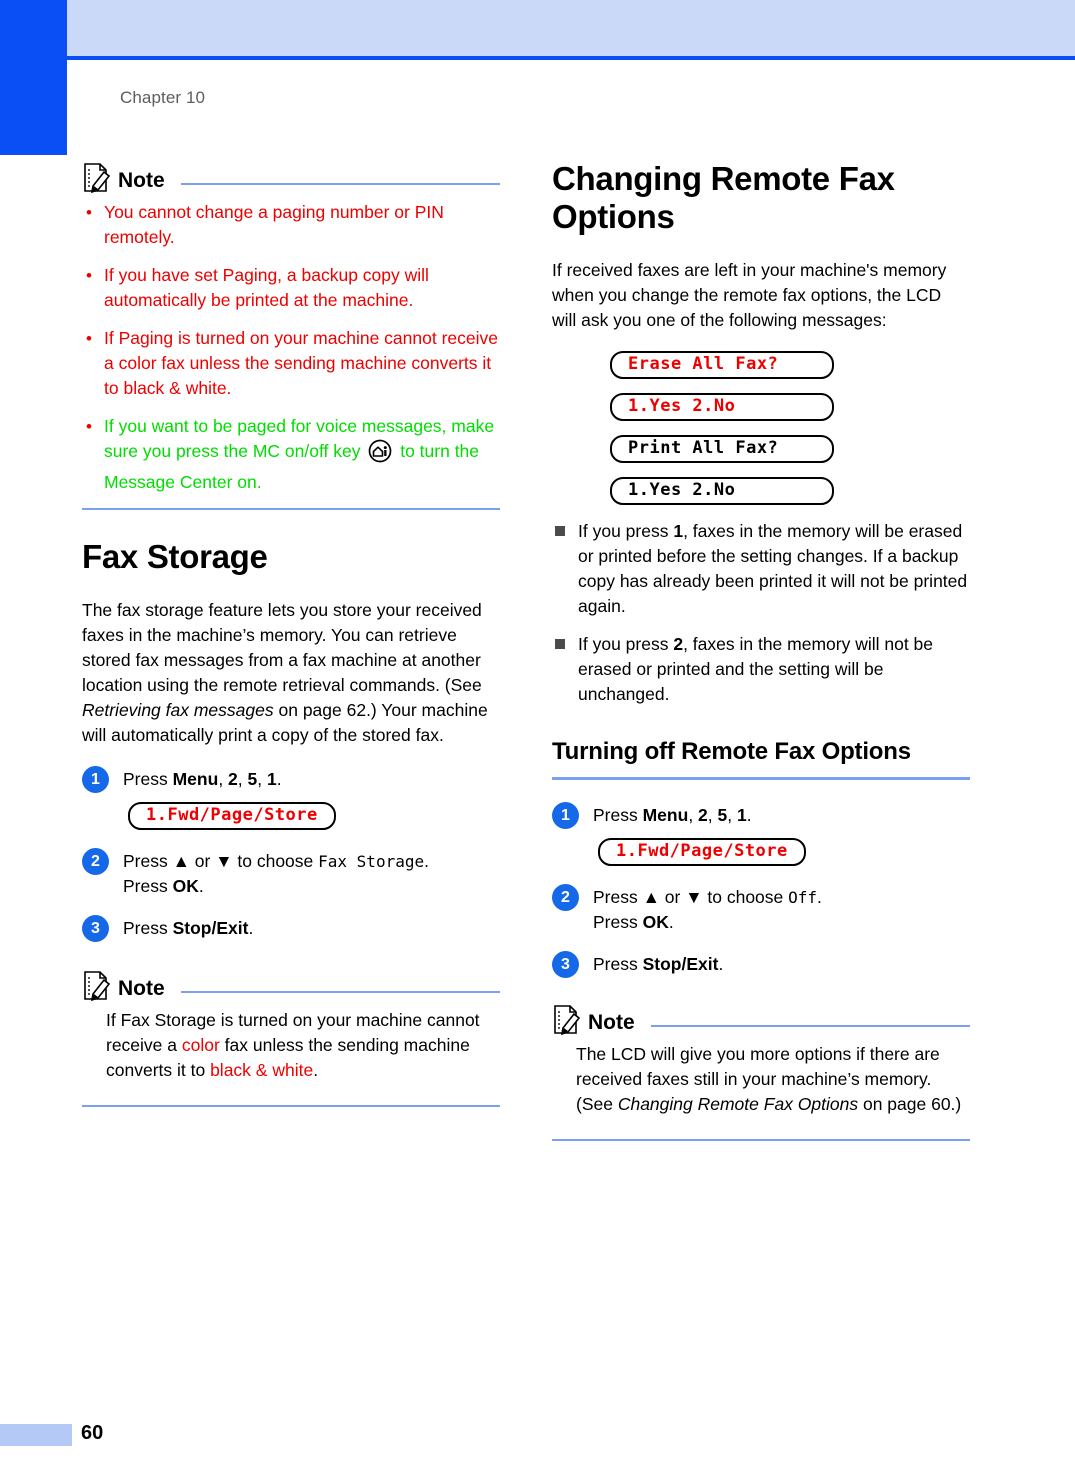 This screenshot has width=1075, height=1459. I want to click on note-italic-ref: Changing Remote Fax Options, so click(738, 1104).